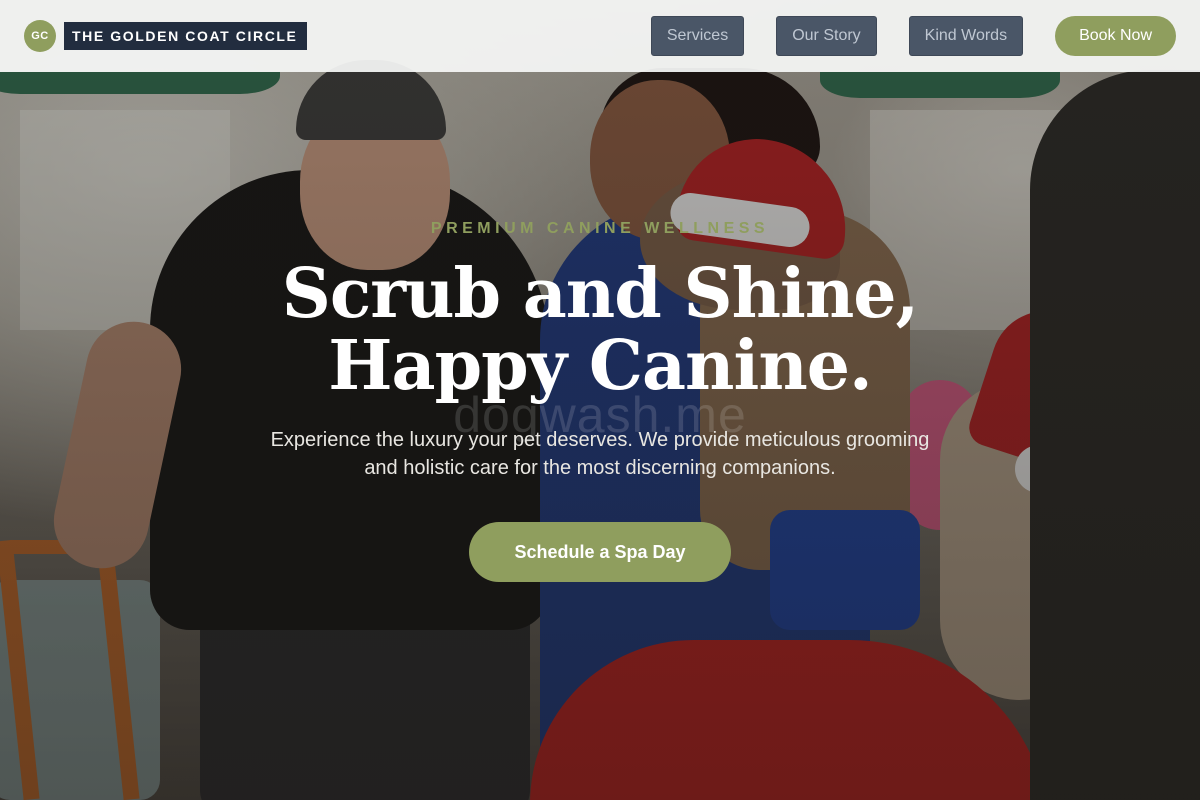  Describe the element at coordinates (697, 36) in the screenshot. I see `nav-services-button: Services` at that location.